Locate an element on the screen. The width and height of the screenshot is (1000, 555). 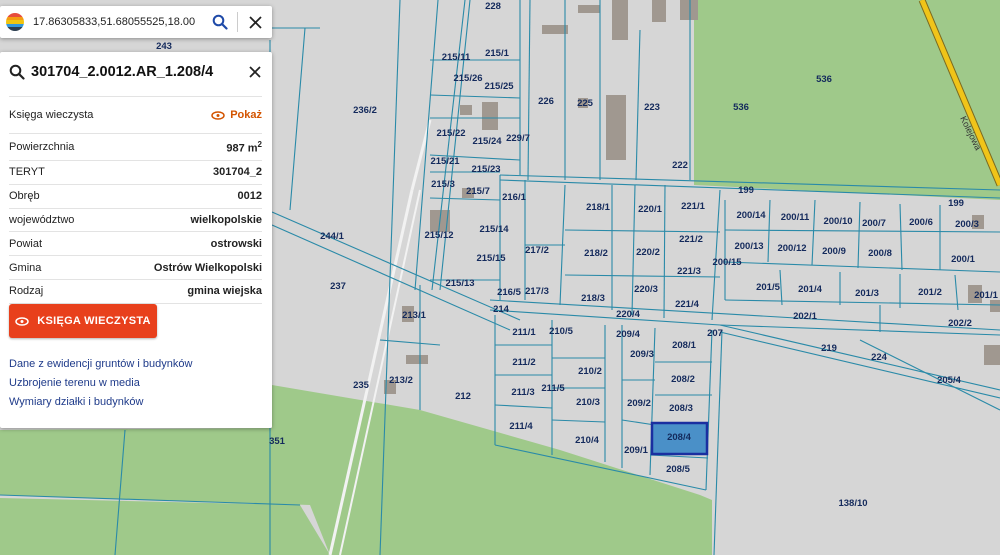
parcel-label: 200/12 is located at coordinates (791, 248).